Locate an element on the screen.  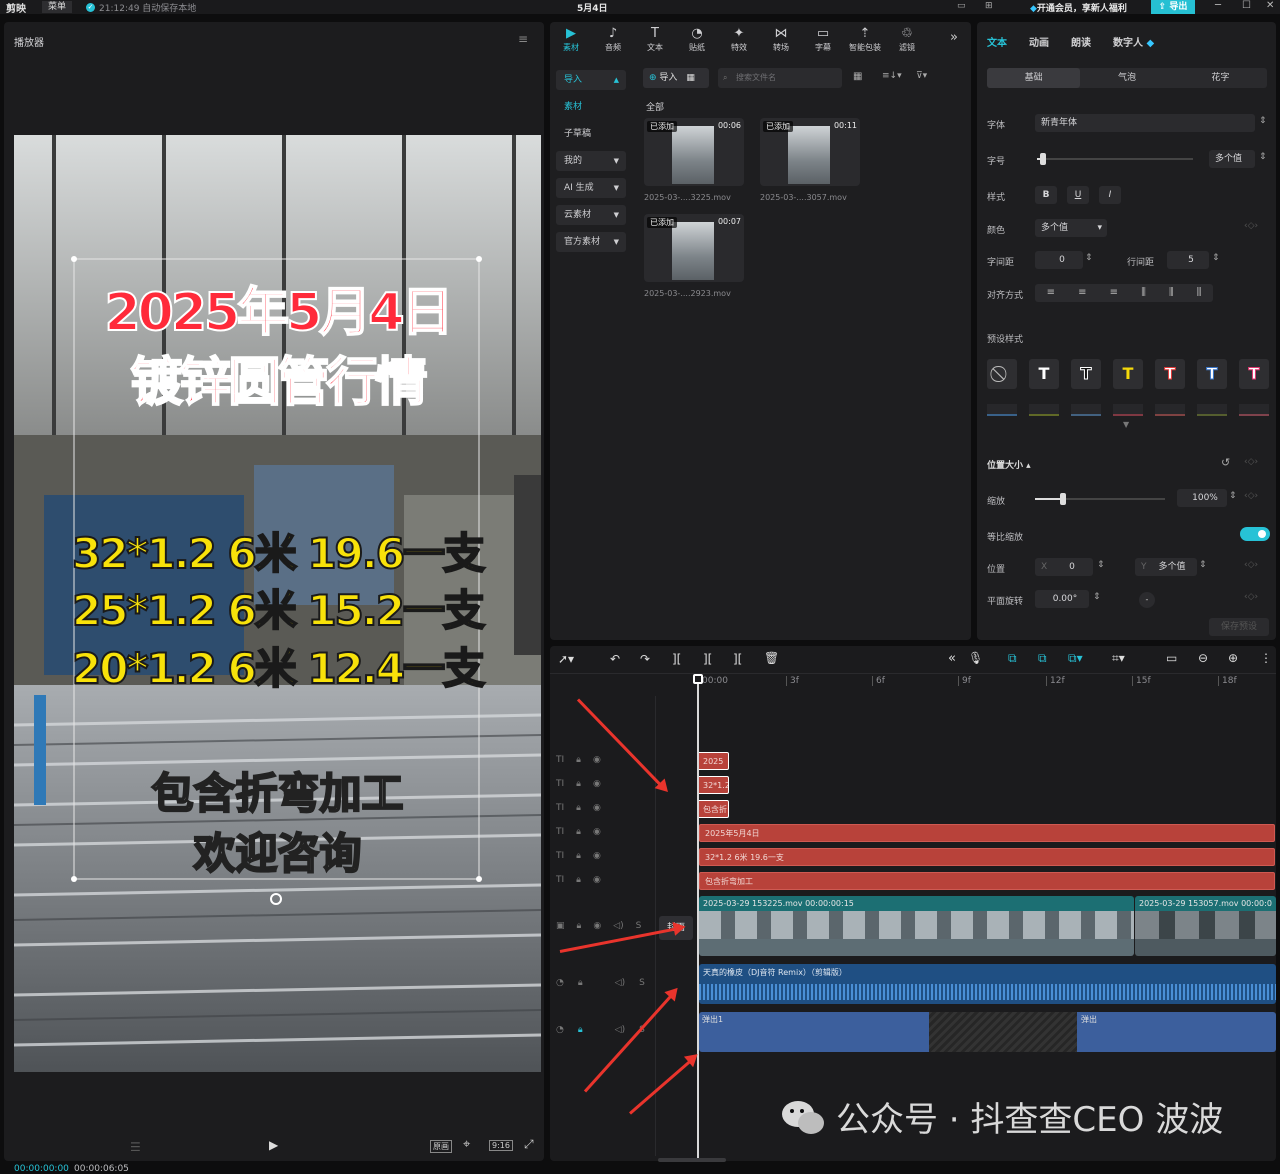
size-input: 多个值 is located at coordinates (1232, 159).